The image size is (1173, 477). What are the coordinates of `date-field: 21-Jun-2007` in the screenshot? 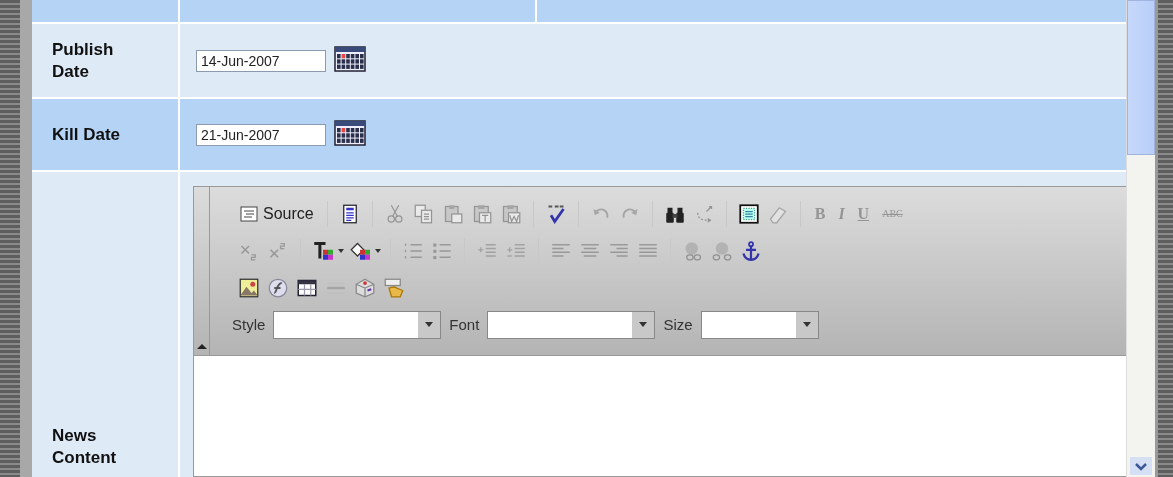 It's located at (261, 134).